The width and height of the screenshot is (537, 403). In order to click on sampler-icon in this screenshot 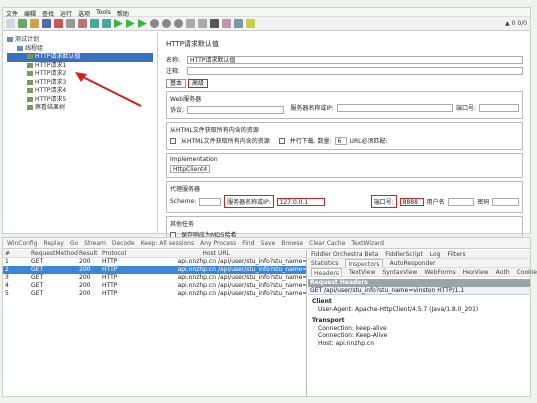, I will do `click(30, 56)`.